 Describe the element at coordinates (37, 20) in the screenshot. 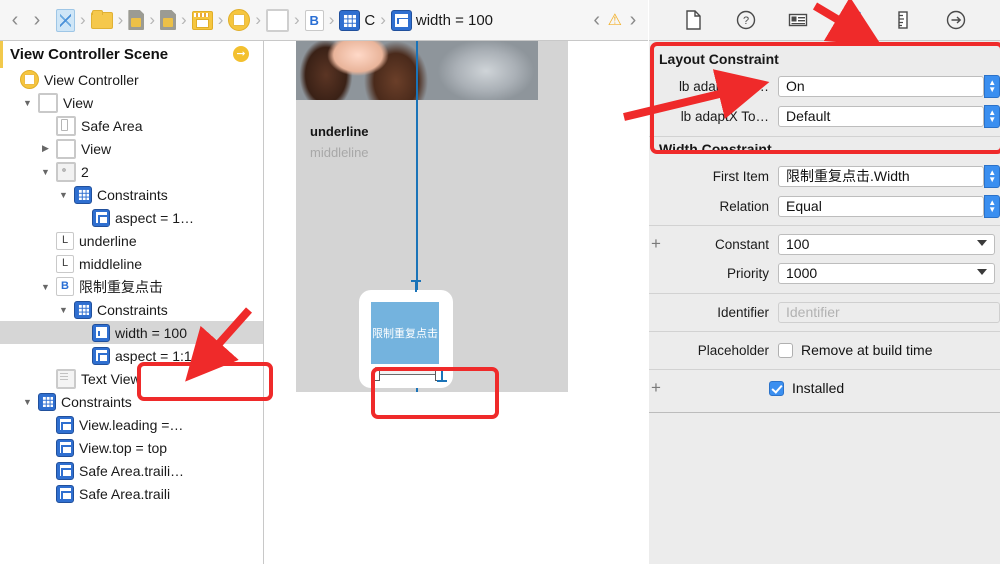

I see `forward-button: ›` at that location.